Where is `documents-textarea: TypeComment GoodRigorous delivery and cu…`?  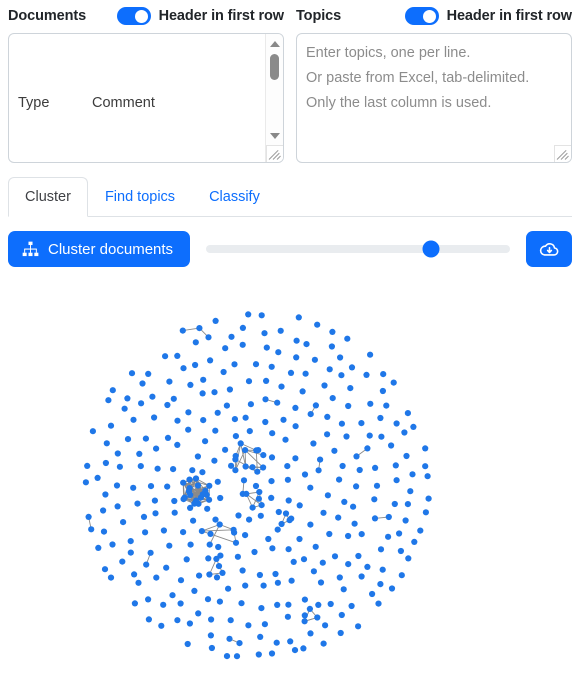 documents-textarea: TypeComment GoodRigorous delivery and cu… is located at coordinates (146, 98).